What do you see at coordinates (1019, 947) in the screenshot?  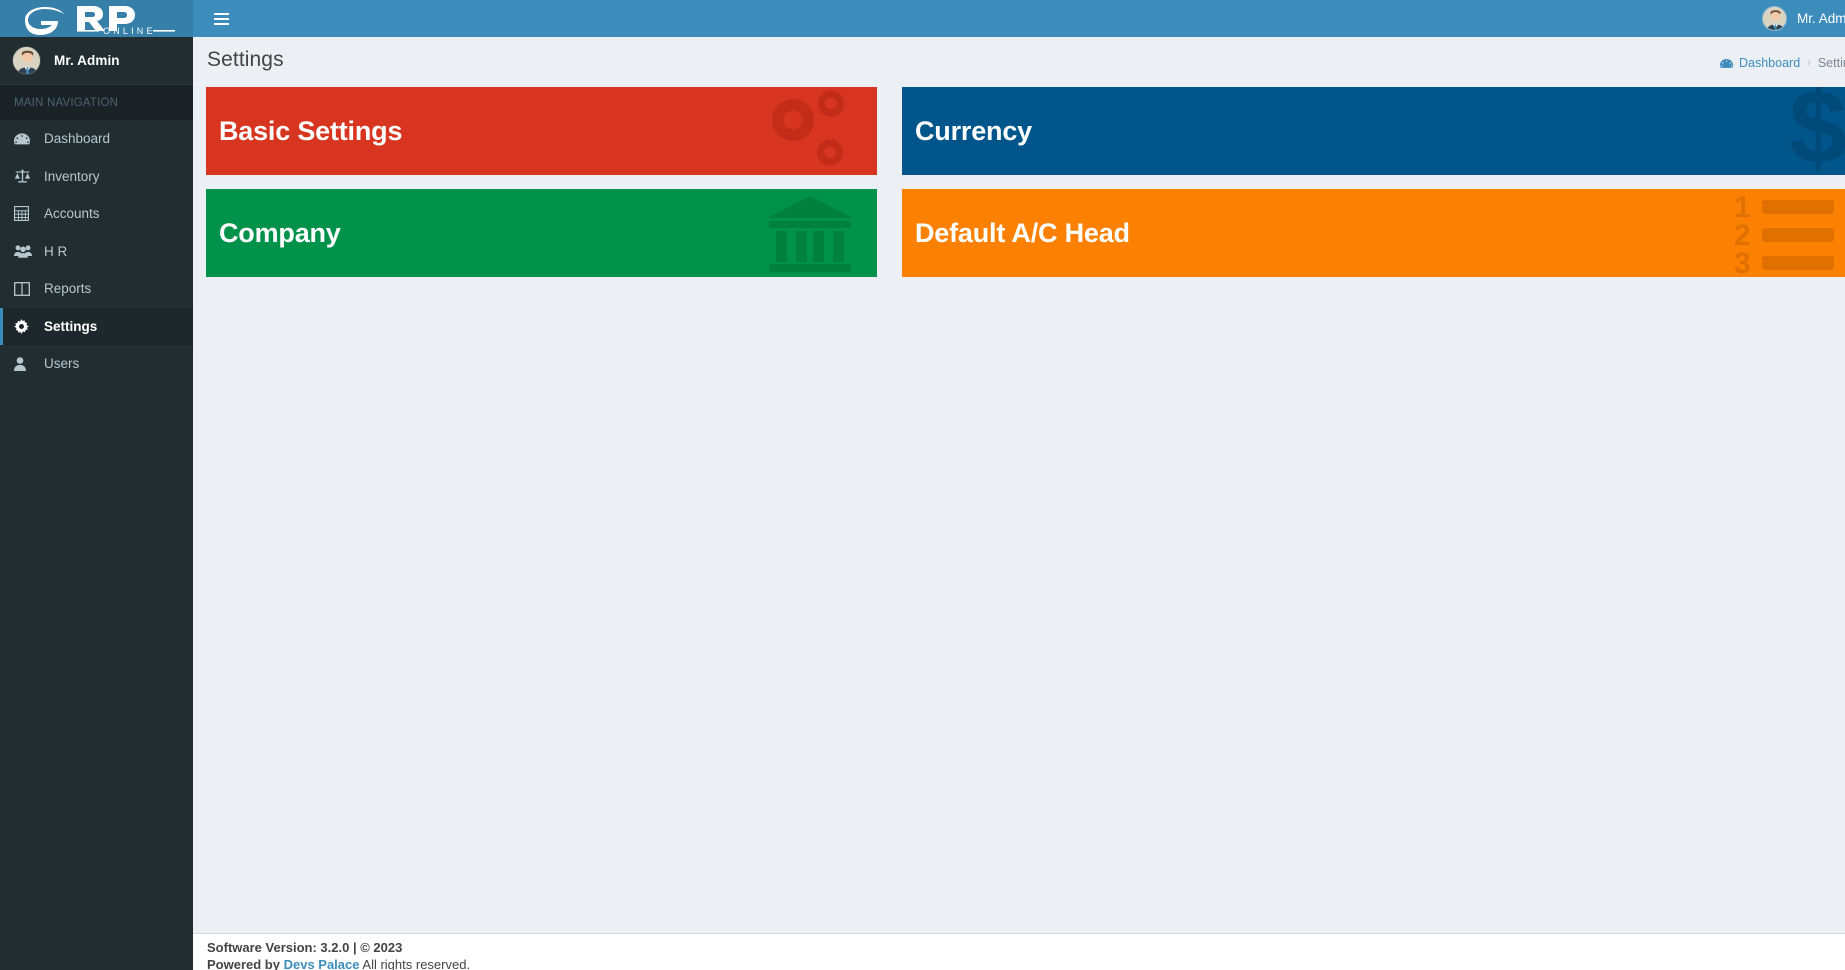 I see `footer-version-line: Software Version: 3.2.0 | © 2023` at bounding box center [1019, 947].